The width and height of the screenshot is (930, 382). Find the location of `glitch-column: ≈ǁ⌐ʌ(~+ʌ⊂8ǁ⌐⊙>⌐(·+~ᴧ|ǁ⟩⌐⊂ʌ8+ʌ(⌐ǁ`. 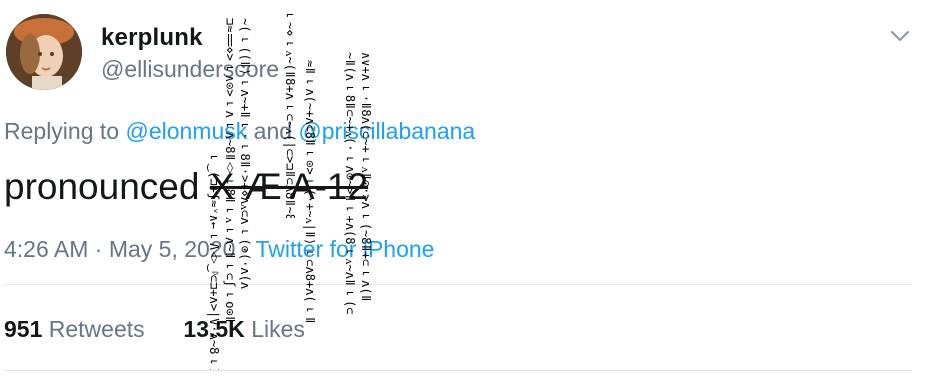

glitch-column: ≈ǁ⌐ʌ(~+ʌ⊂8ǁ⌐⊙>⌐(·+~ᴧ|ǁ⟩⌐⊂ʌ8+ʌ(⌐ǁ is located at coordinates (309, 192).